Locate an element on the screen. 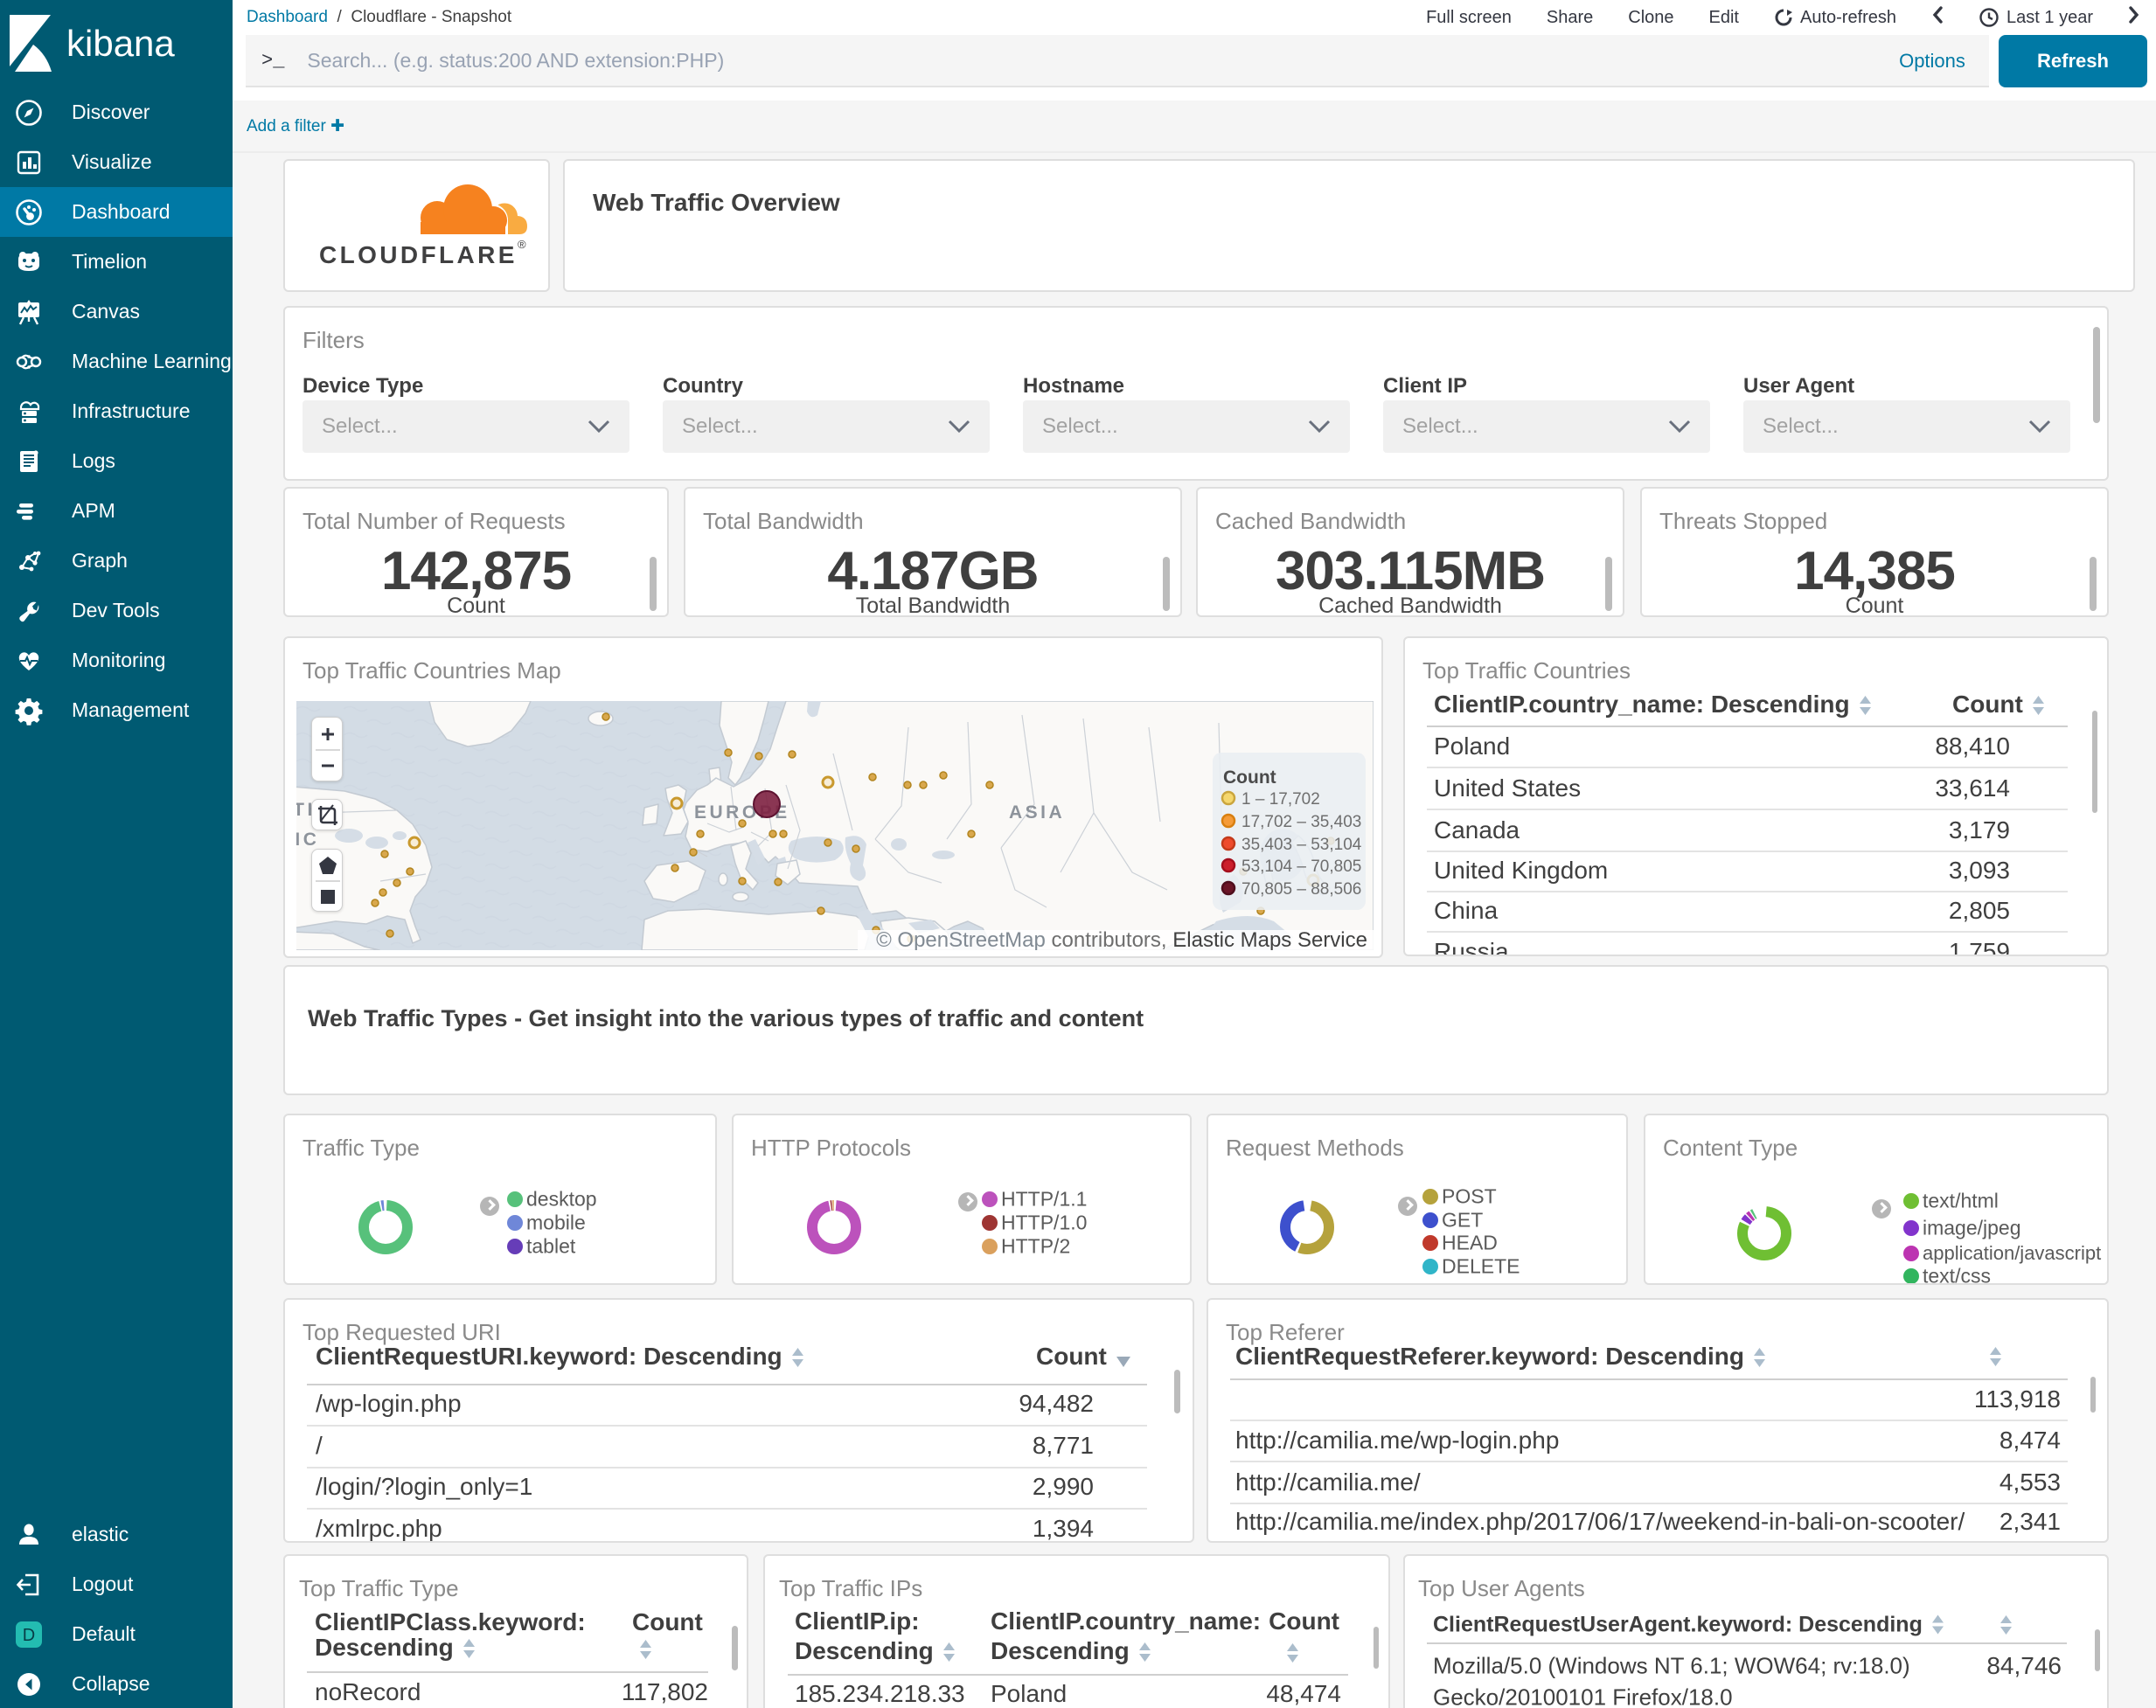 This screenshot has height=1708, width=2156. svg-text: ATLANTIC is located at coordinates (307, 840).